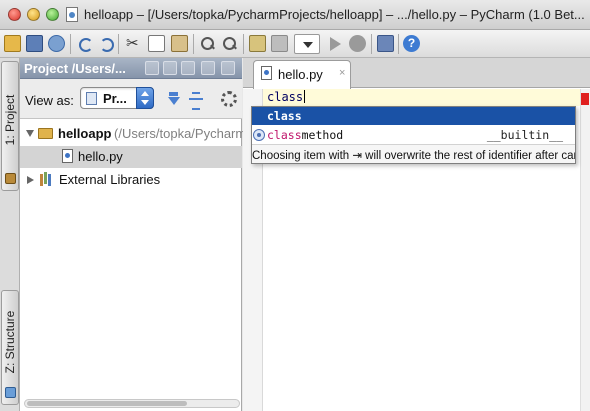 The height and width of the screenshot is (411, 590). What do you see at coordinates (259, 135) in the screenshot?
I see `method-icon` at bounding box center [259, 135].